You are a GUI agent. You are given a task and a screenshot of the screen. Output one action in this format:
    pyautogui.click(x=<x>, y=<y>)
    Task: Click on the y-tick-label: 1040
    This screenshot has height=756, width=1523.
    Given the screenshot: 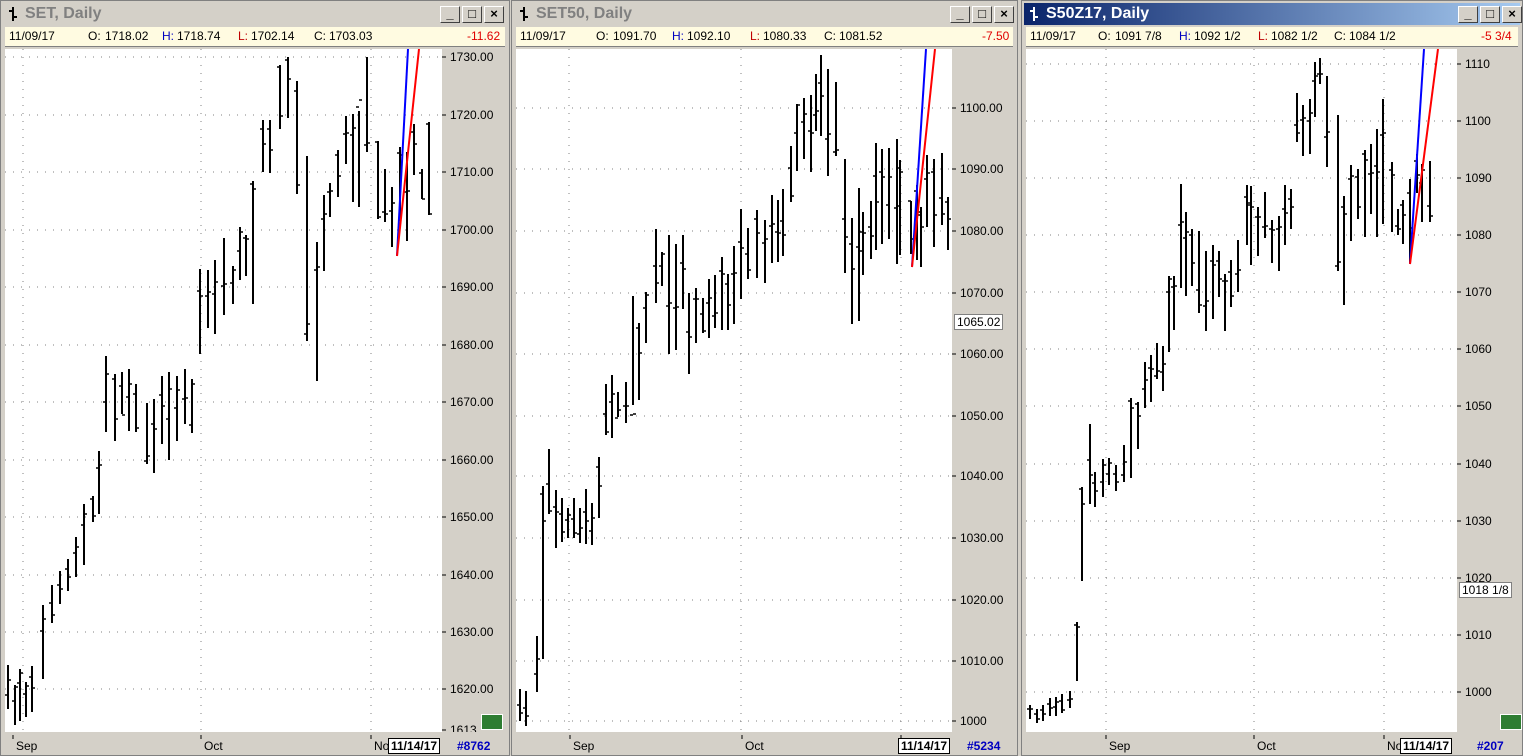 What is the action you would take?
    pyautogui.click(x=1478, y=464)
    